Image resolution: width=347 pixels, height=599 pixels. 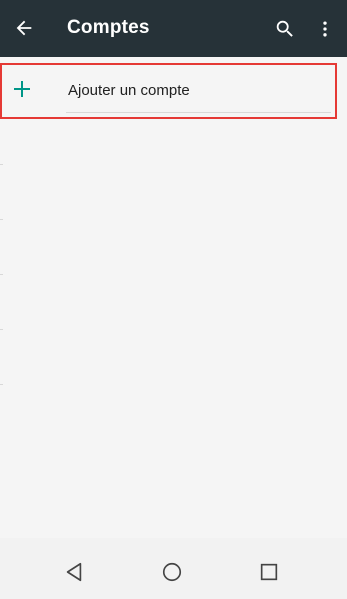 I want to click on more-options-button, so click(x=325, y=29).